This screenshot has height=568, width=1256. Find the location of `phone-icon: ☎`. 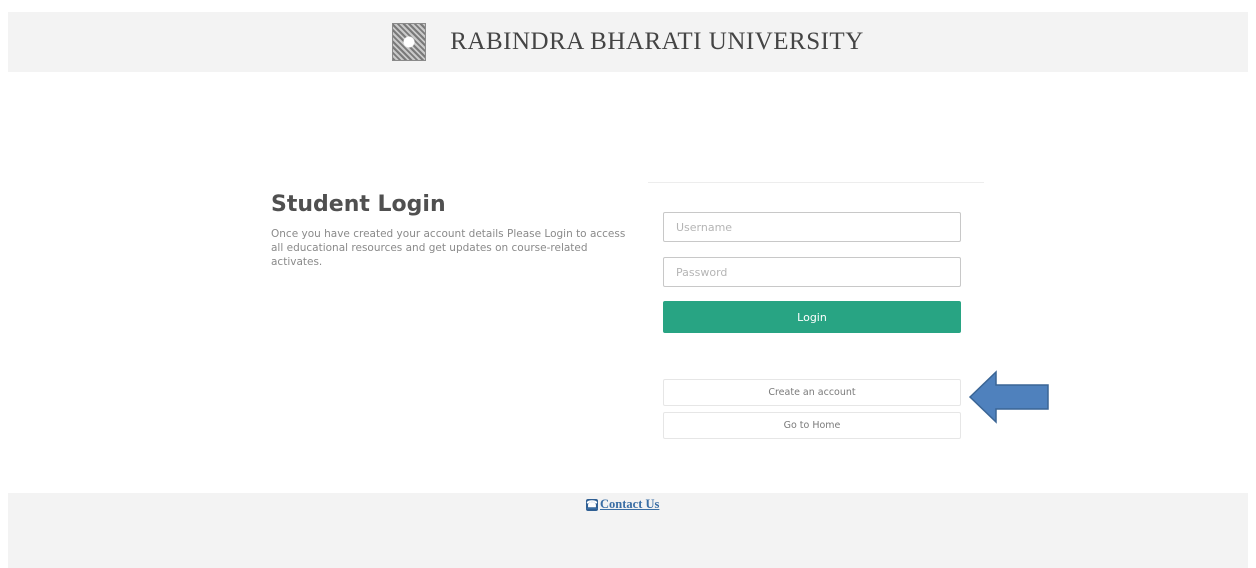

phone-icon: ☎ is located at coordinates (592, 504).